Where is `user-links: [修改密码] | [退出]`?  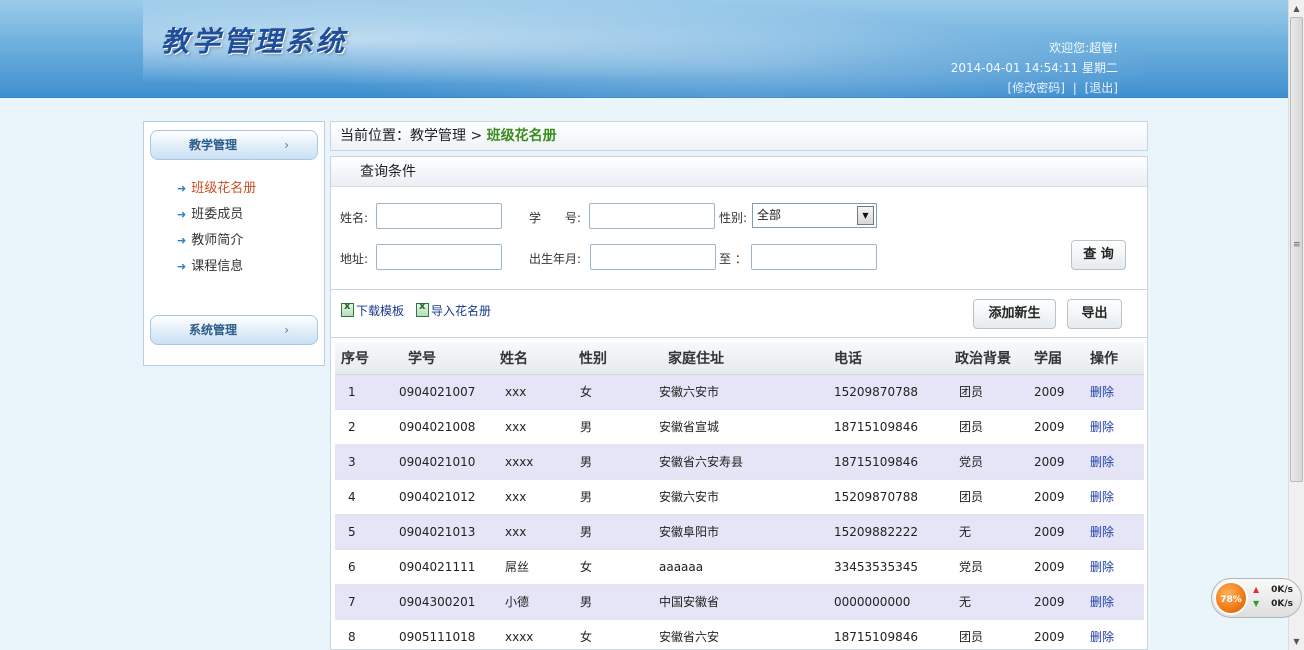
user-links: [修改密码] | [退出] is located at coordinates (1034, 88).